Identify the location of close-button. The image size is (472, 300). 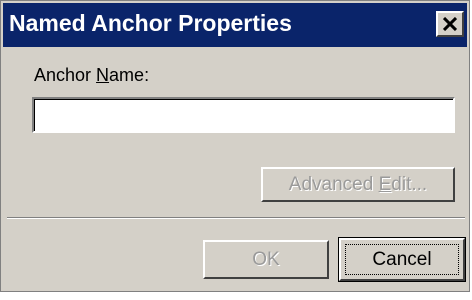
(450, 24).